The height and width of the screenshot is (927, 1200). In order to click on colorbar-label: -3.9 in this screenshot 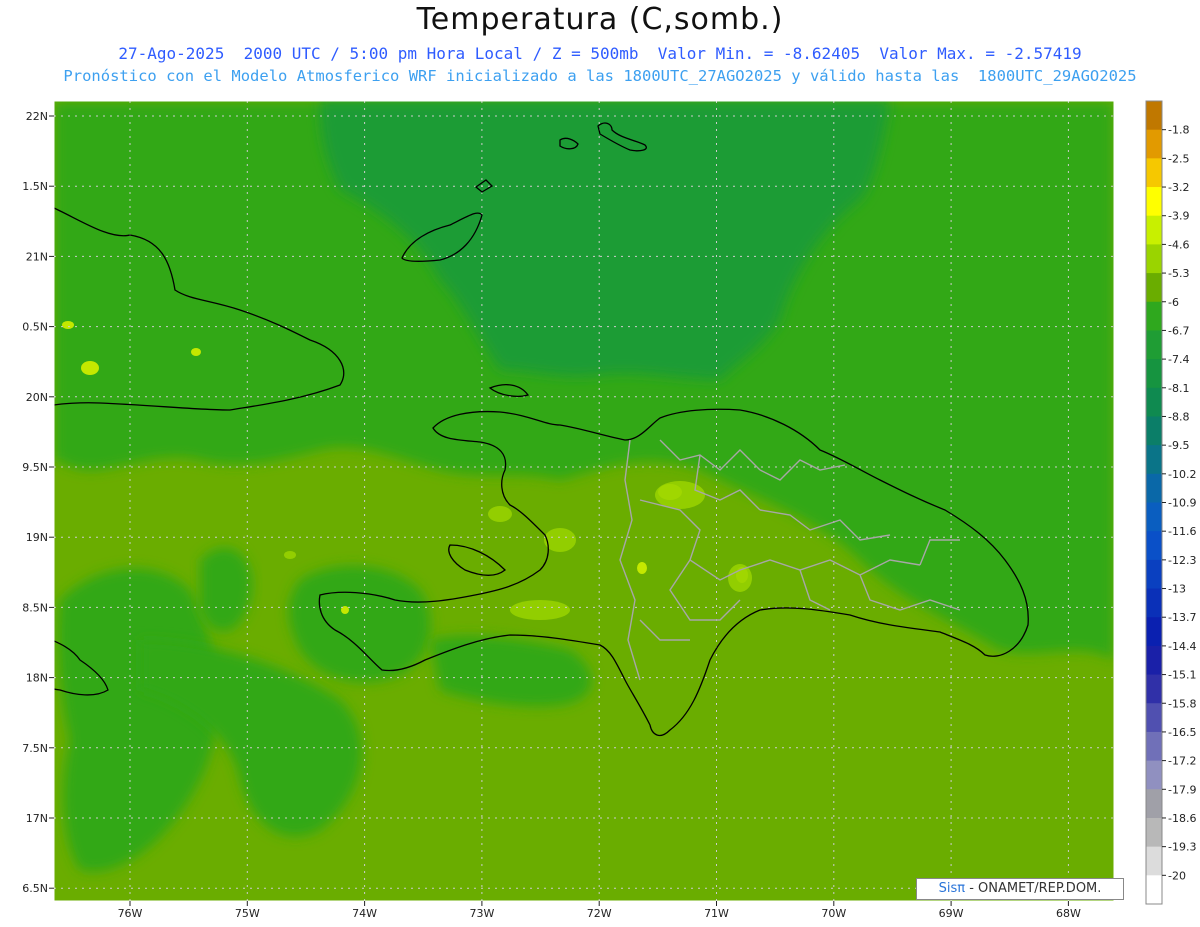, I will do `click(1178, 216)`.